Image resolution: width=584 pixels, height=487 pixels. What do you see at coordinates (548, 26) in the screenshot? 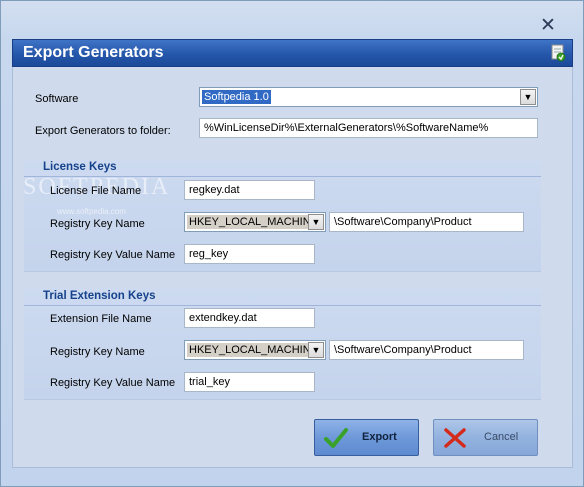
I see `close-icon: ✕` at bounding box center [548, 26].